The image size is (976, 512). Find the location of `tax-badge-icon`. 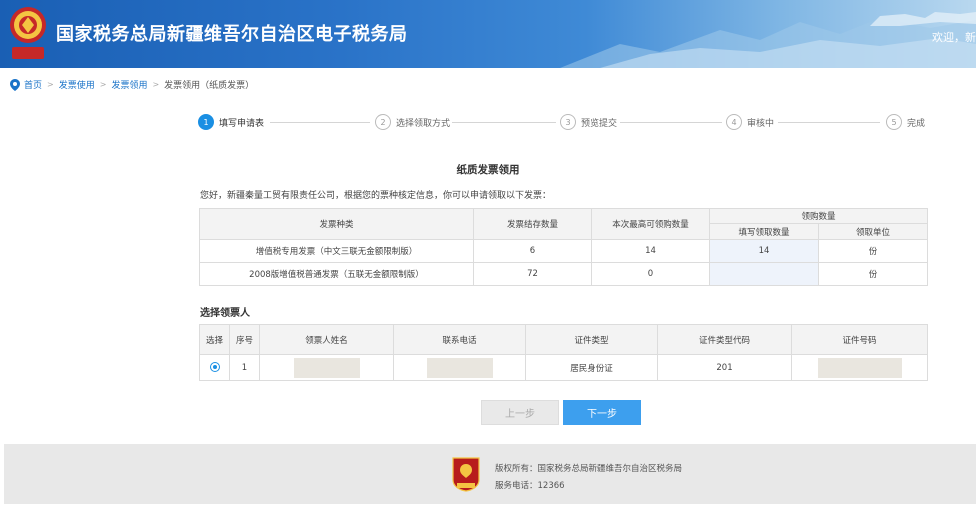

tax-badge-icon is located at coordinates (466, 474).